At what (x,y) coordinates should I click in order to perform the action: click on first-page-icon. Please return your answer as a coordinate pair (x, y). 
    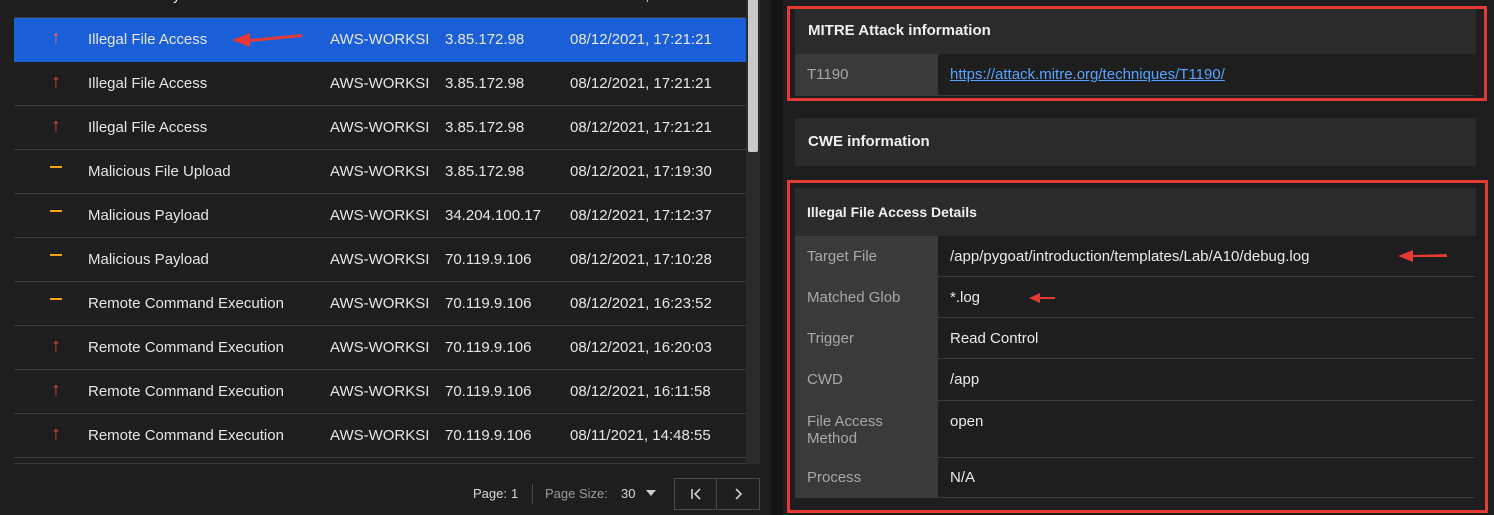
    Looking at the image, I should click on (696, 494).